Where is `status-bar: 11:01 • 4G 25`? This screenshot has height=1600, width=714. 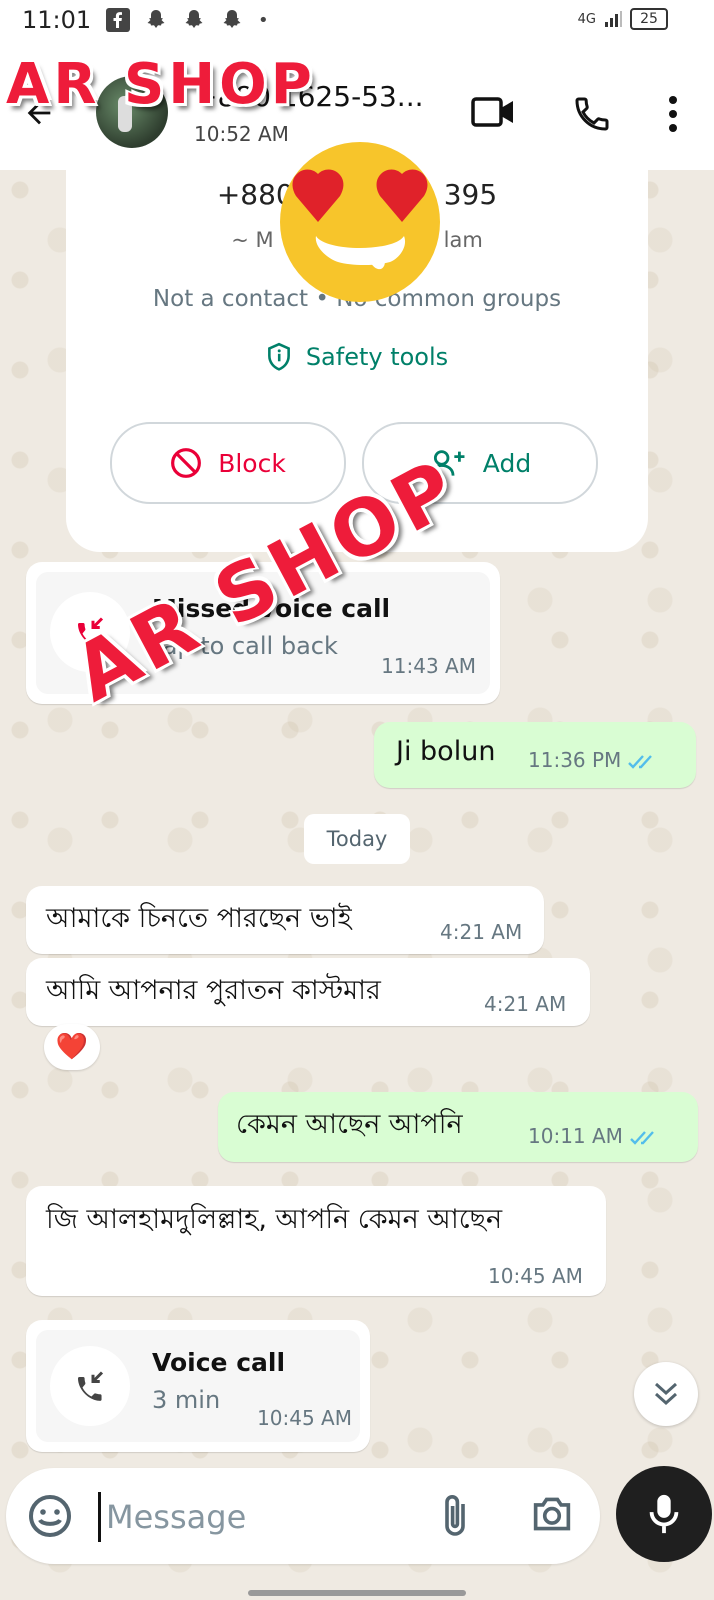 status-bar: 11:01 • 4G 25 is located at coordinates (357, 22).